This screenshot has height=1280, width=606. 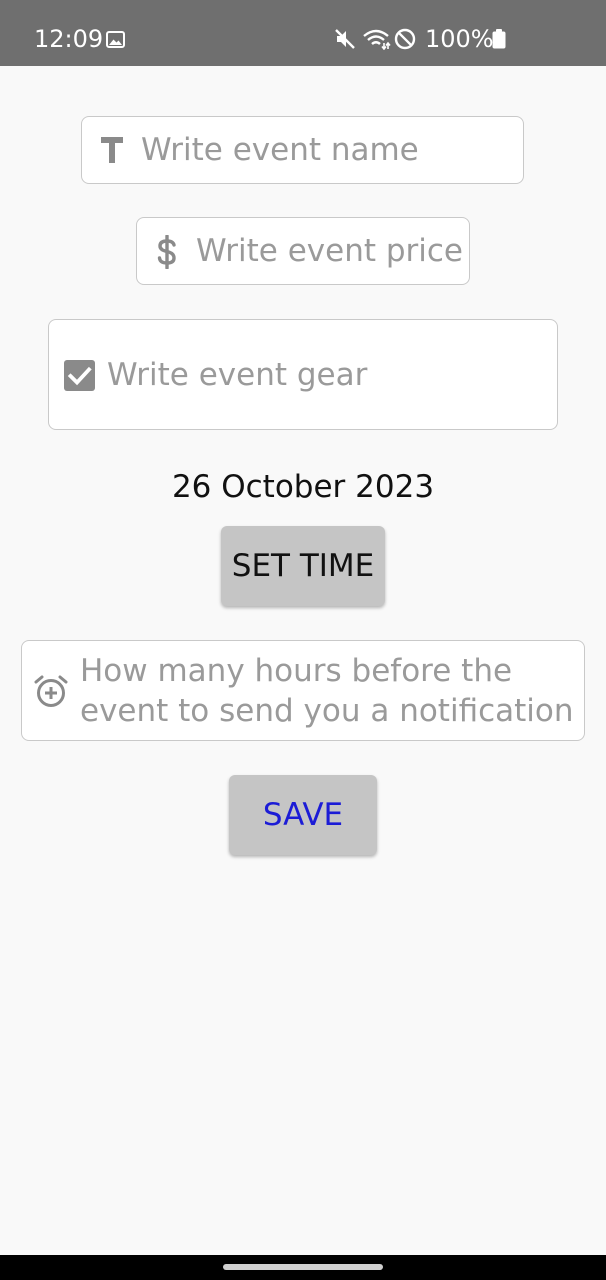 What do you see at coordinates (303, 815) in the screenshot?
I see `save-button: SAVE` at bounding box center [303, 815].